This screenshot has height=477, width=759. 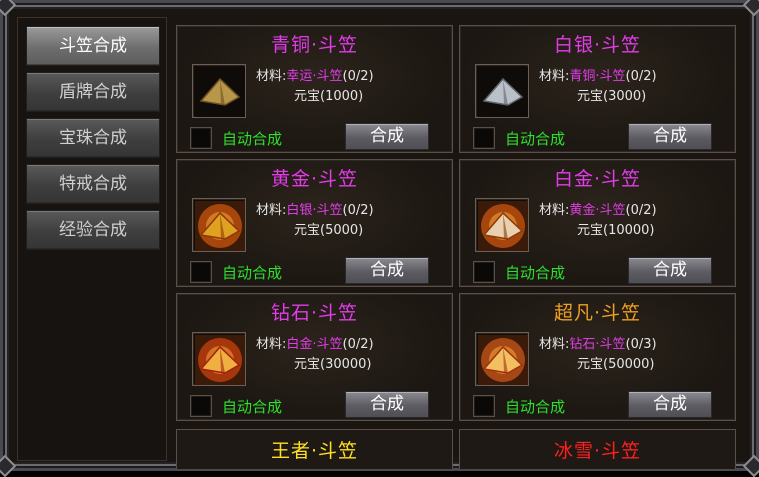 What do you see at coordinates (597, 45) in the screenshot?
I see `recipe-title: 白银·斗笠` at bounding box center [597, 45].